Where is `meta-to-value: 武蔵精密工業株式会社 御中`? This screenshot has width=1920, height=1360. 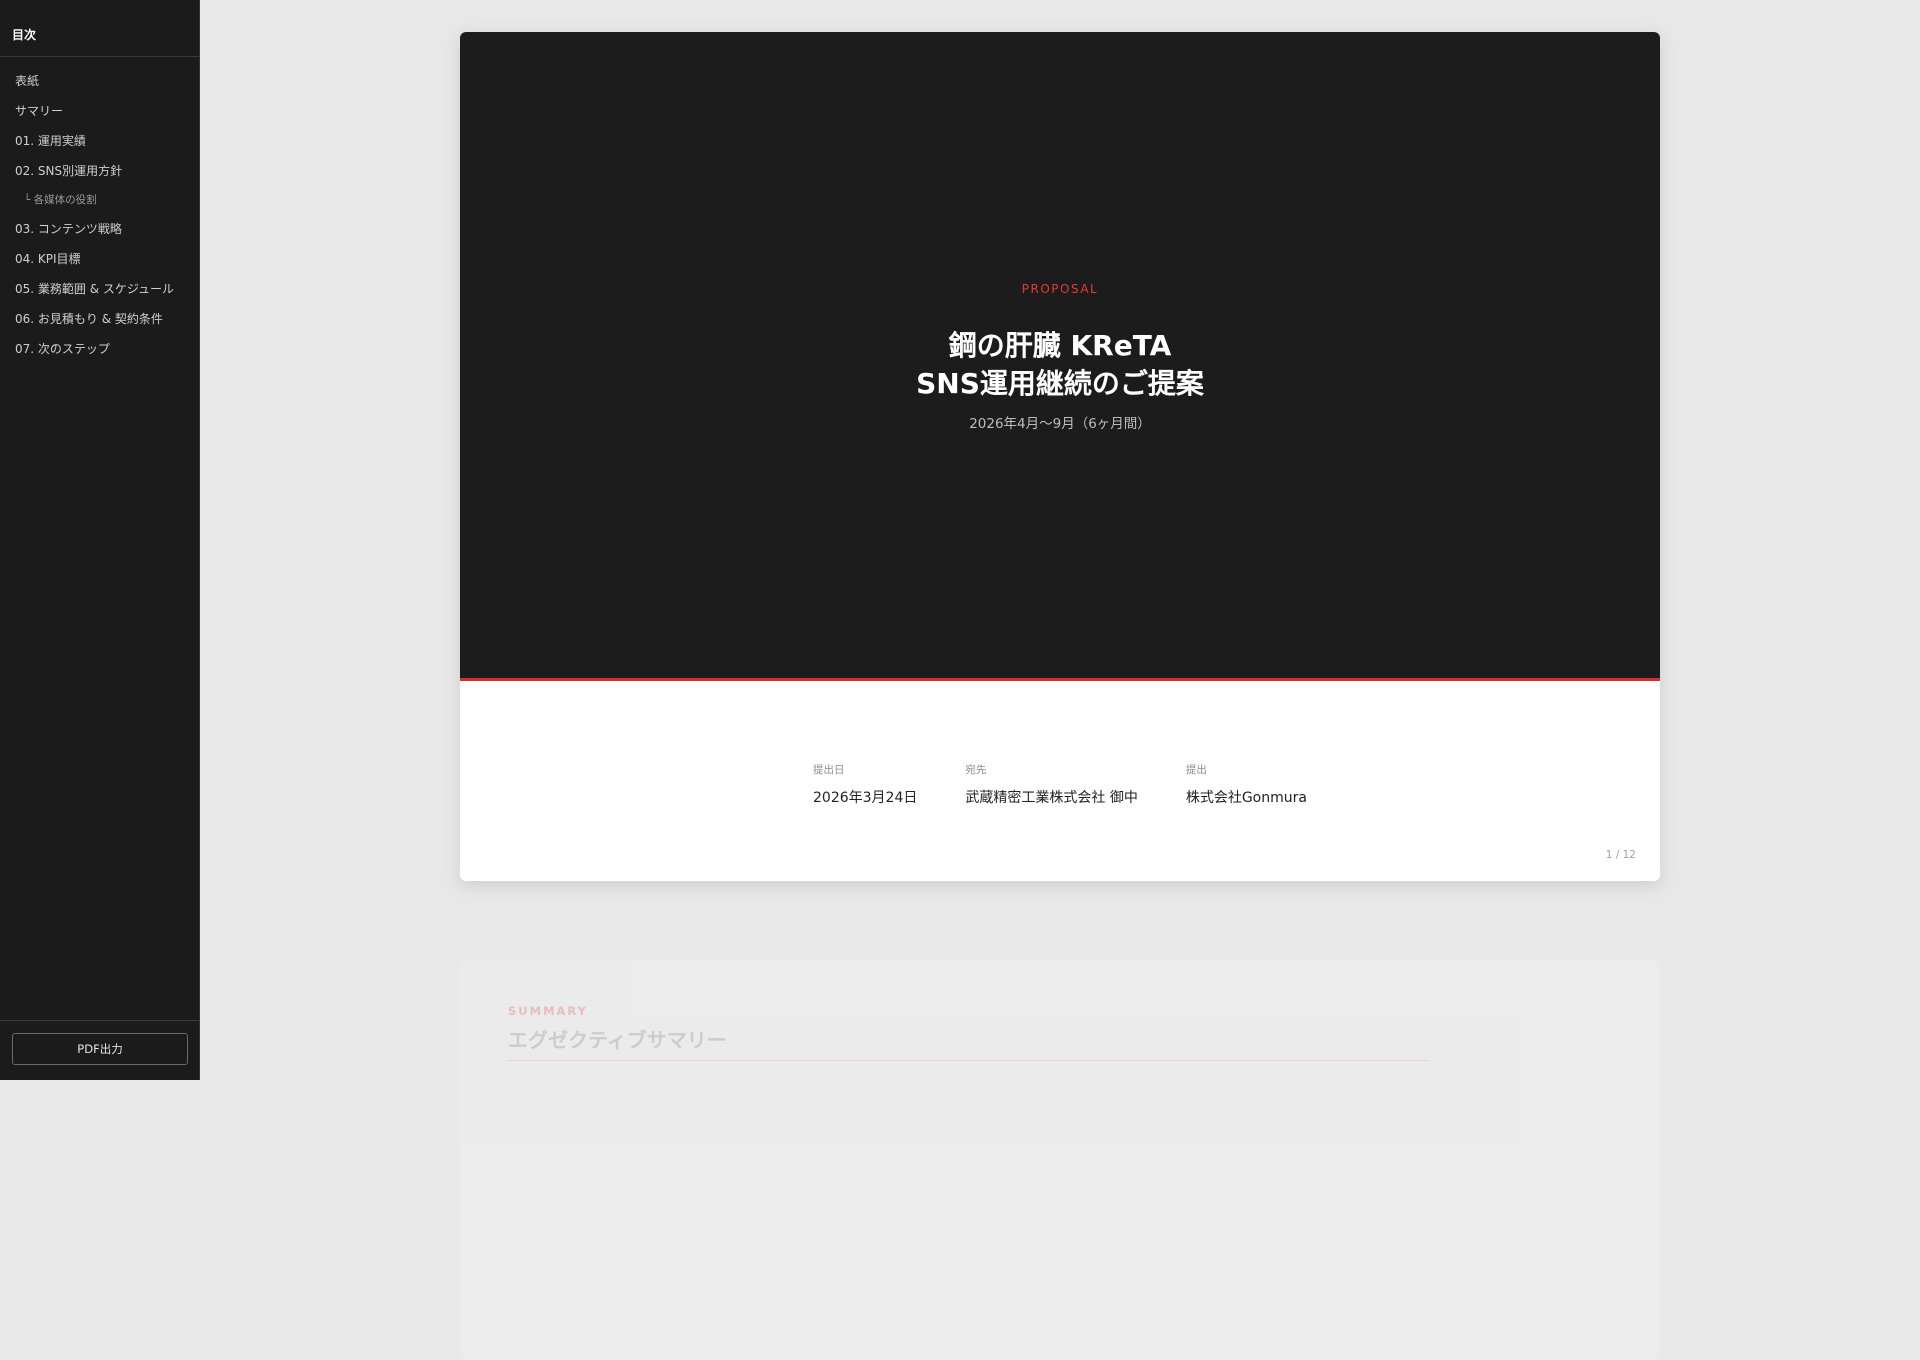
meta-to-value: 武蔵精密工業株式会社 御中 is located at coordinates (1051, 798).